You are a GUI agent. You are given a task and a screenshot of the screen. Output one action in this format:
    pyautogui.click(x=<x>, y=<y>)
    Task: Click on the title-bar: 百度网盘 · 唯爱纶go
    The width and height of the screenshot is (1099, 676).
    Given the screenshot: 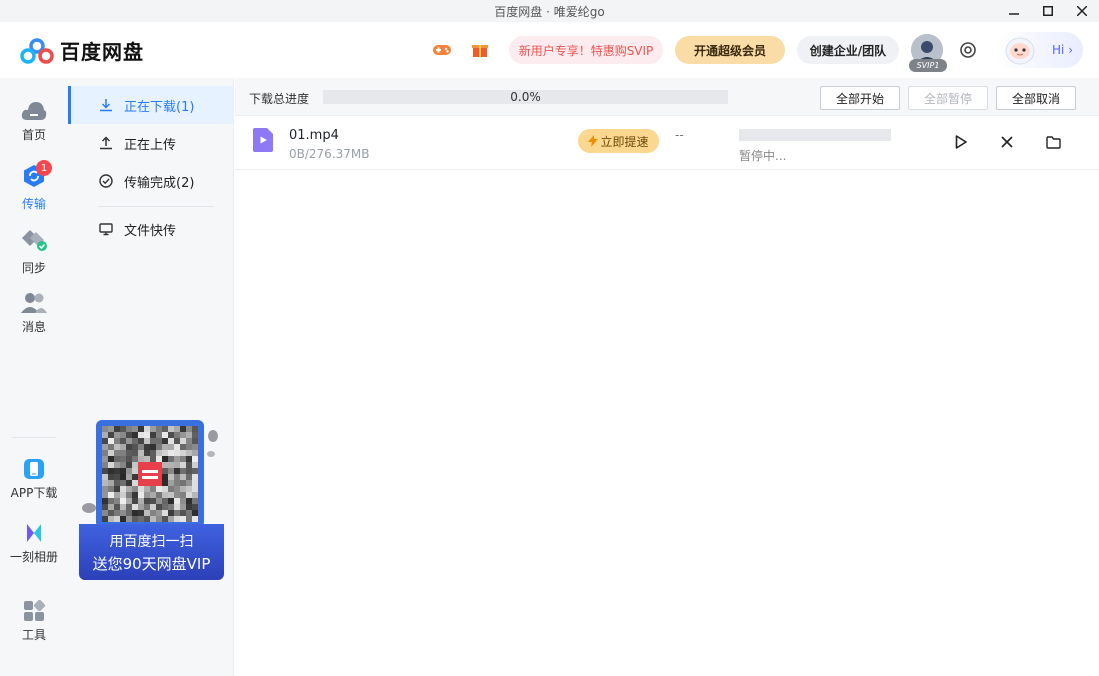 What is the action you would take?
    pyautogui.click(x=549, y=11)
    